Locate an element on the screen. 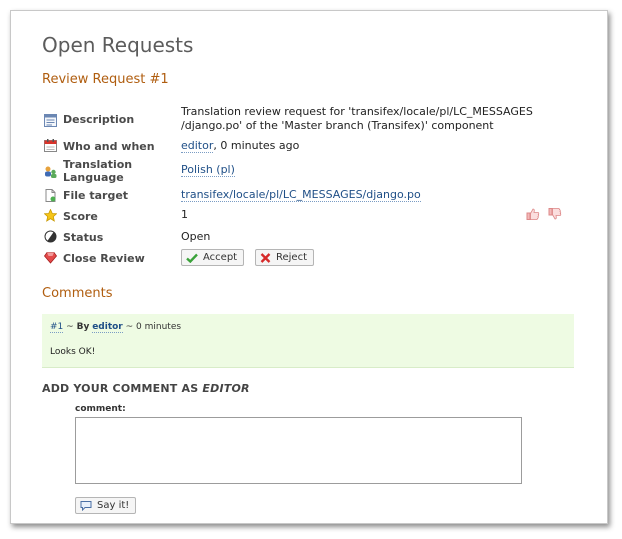 The image size is (622, 539). page-title: Open Requests is located at coordinates (118, 45).